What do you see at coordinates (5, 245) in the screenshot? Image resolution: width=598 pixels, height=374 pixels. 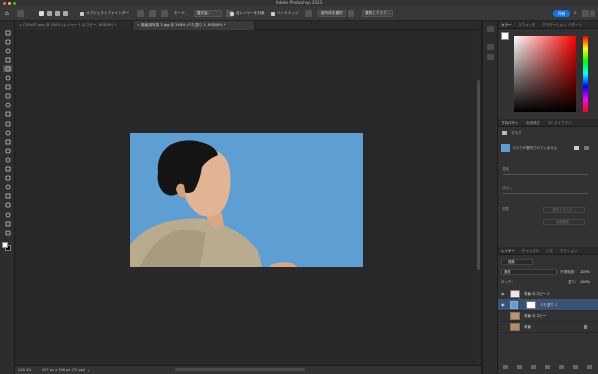 I see `foreground-color-icon` at bounding box center [5, 245].